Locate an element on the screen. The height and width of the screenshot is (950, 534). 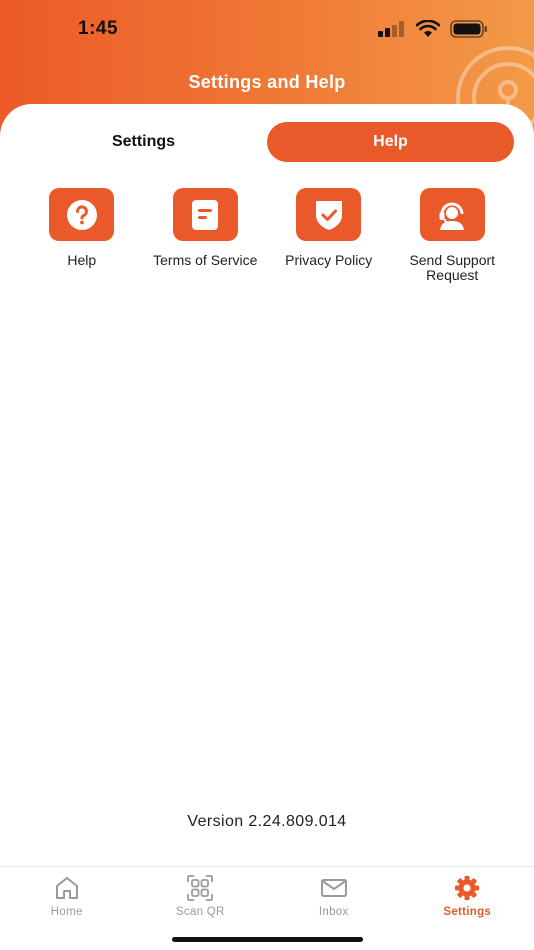
nav-item-settings: Settings is located at coordinates (467, 908).